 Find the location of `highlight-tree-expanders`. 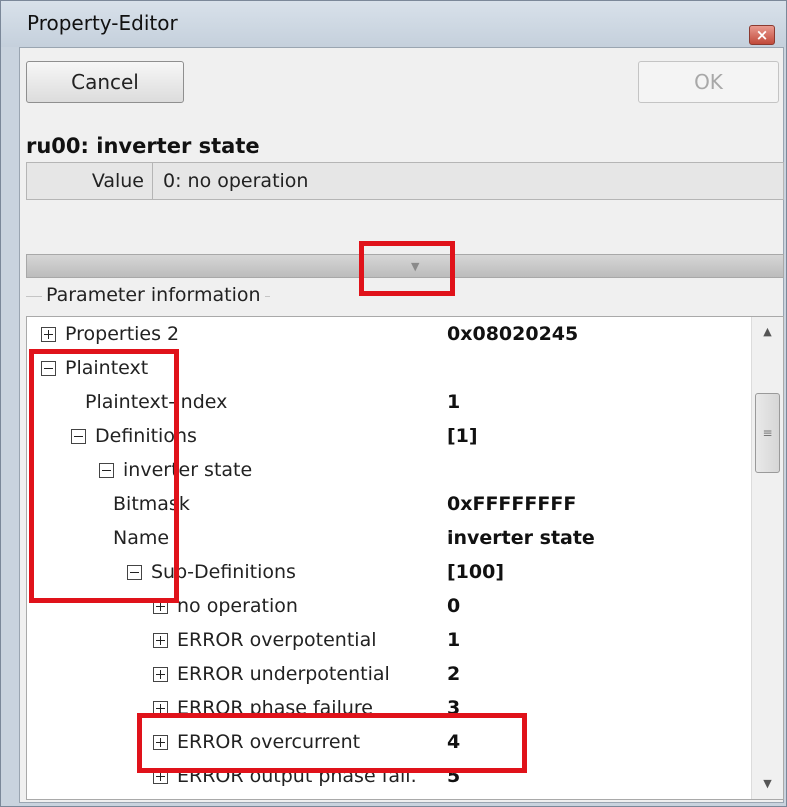

highlight-tree-expanders is located at coordinates (104, 476).